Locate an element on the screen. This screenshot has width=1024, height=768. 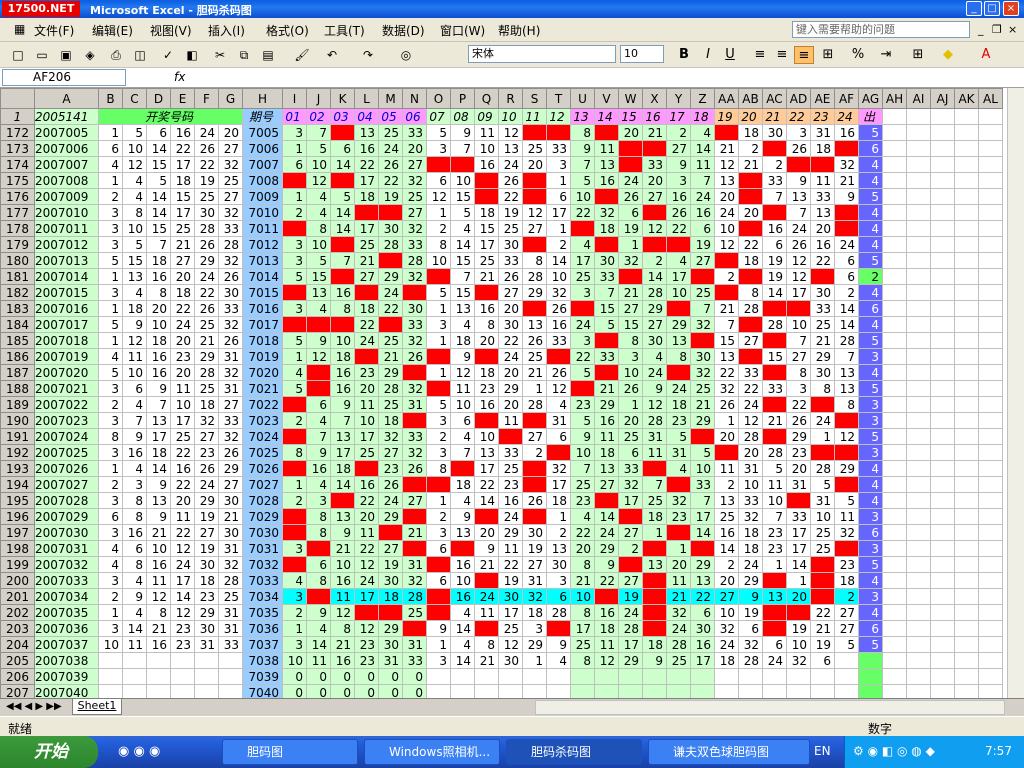
minimize-button: _ is located at coordinates (974, 8).